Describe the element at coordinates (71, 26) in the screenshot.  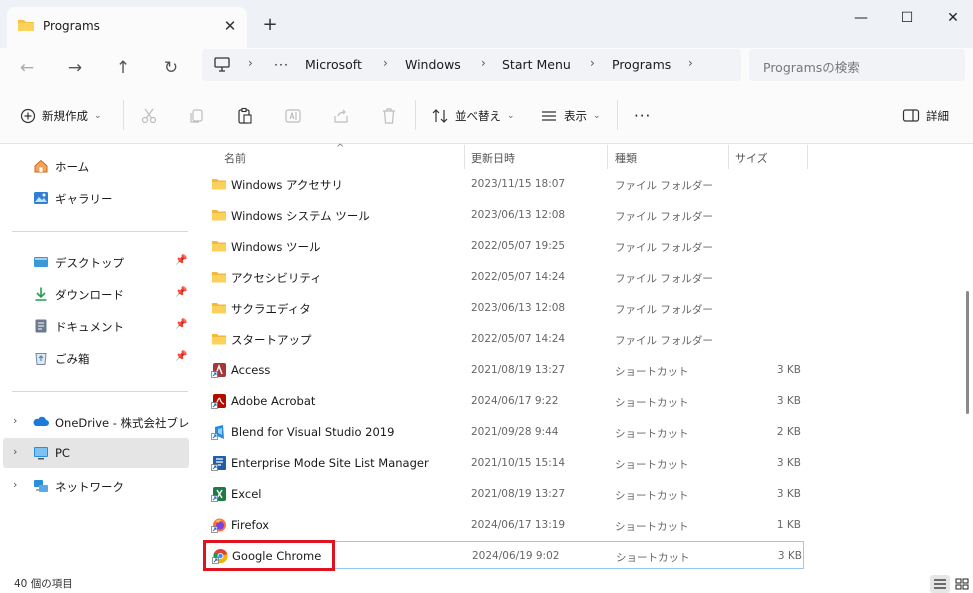
I see `tab-title: Programs` at that location.